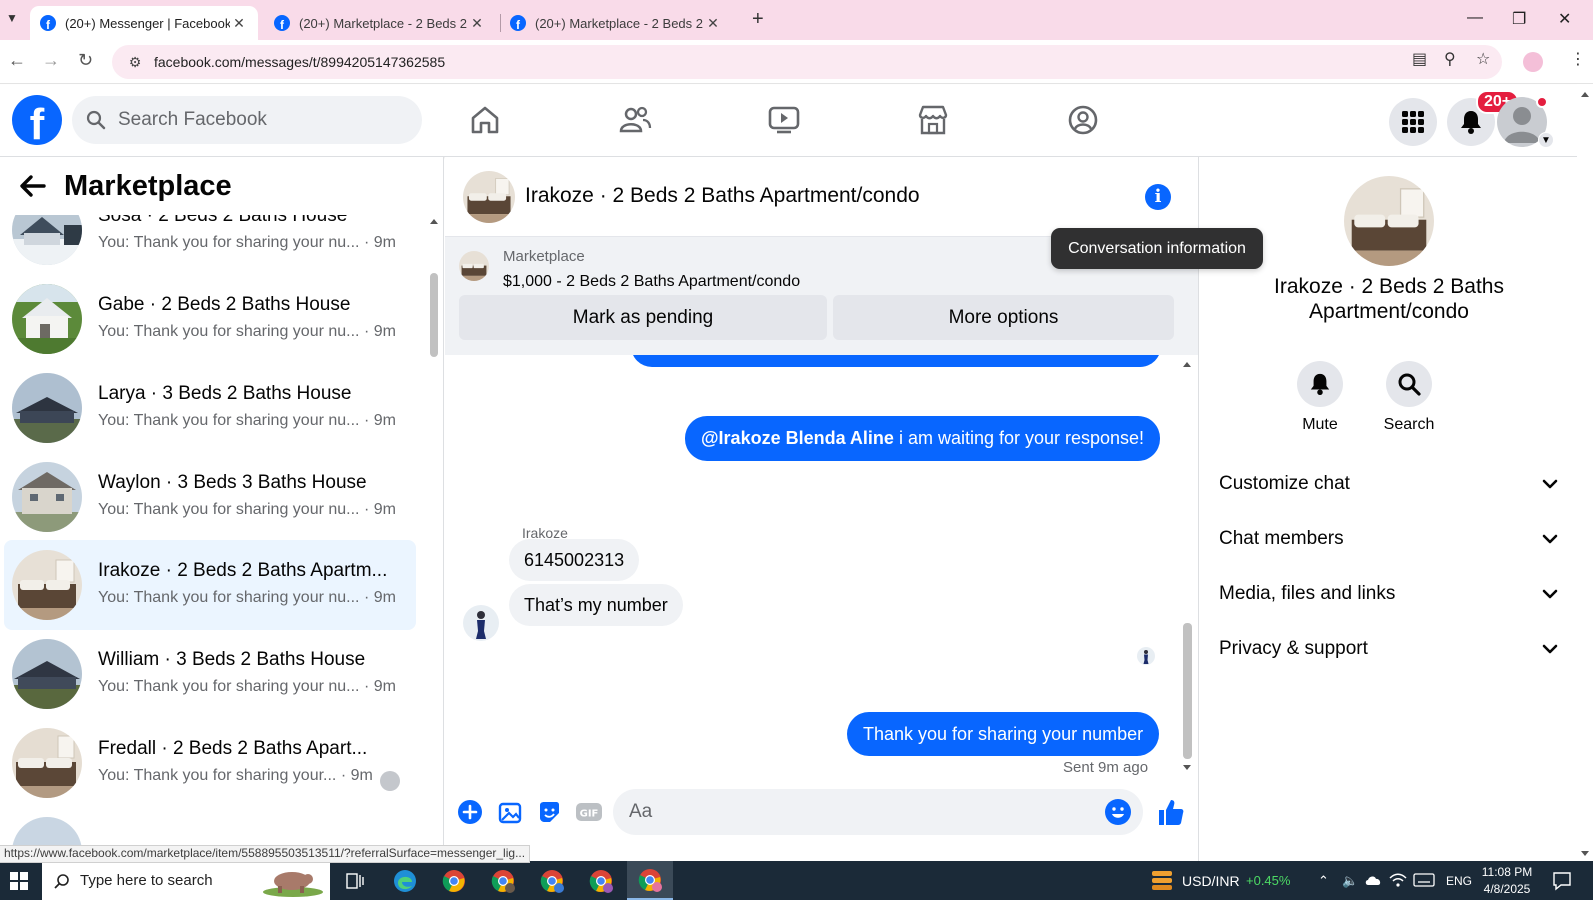 The height and width of the screenshot is (900, 1593). What do you see at coordinates (485, 120) in the screenshot?
I see `home-icon` at bounding box center [485, 120].